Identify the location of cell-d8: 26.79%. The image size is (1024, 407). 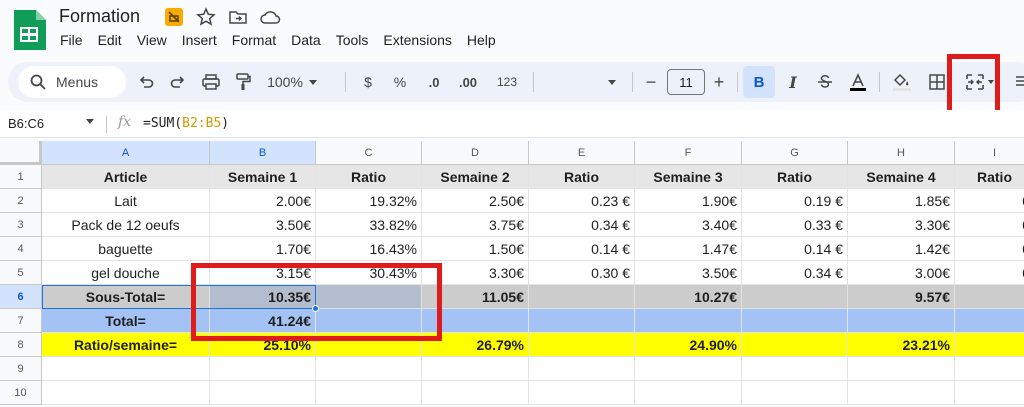
(475, 345).